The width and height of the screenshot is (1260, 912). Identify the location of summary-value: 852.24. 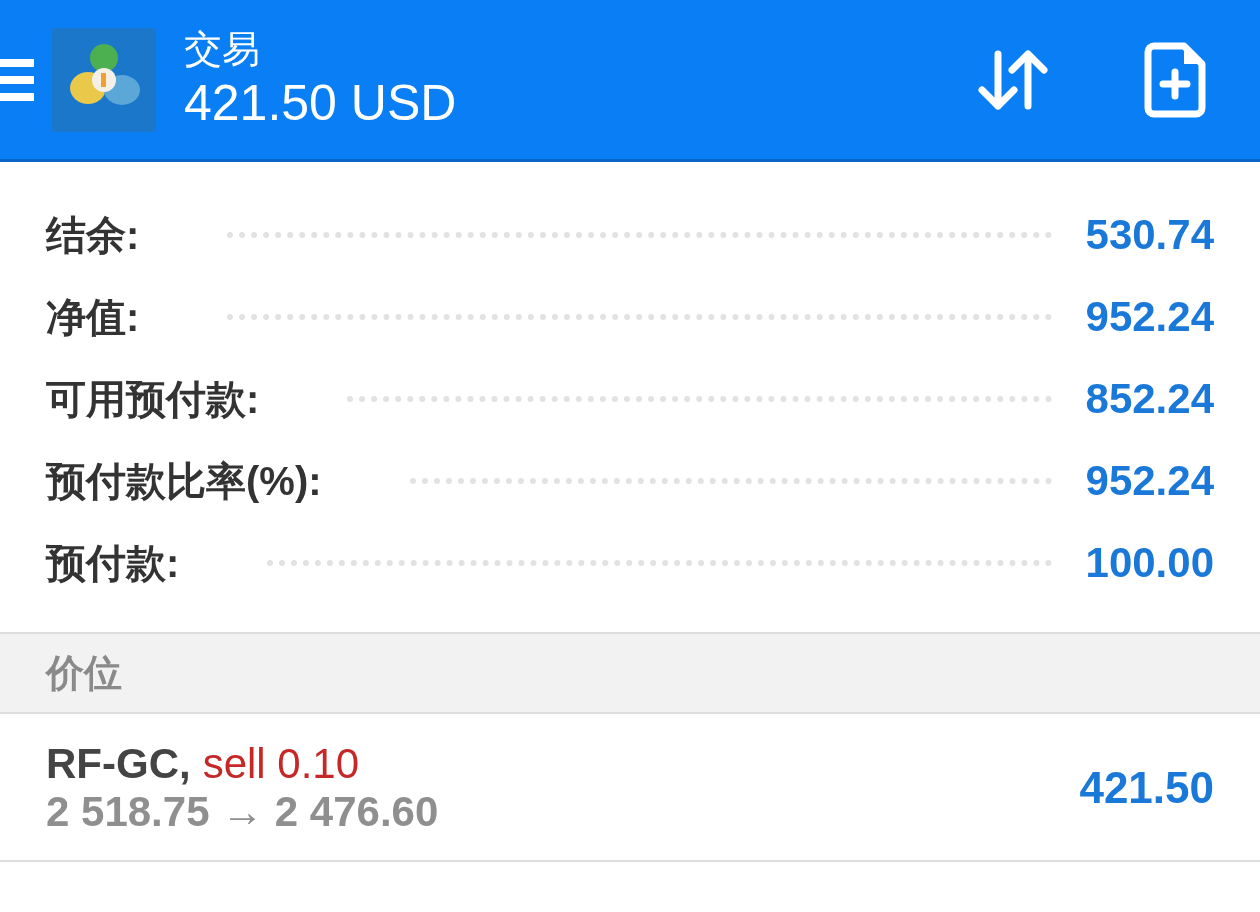
(1149, 399).